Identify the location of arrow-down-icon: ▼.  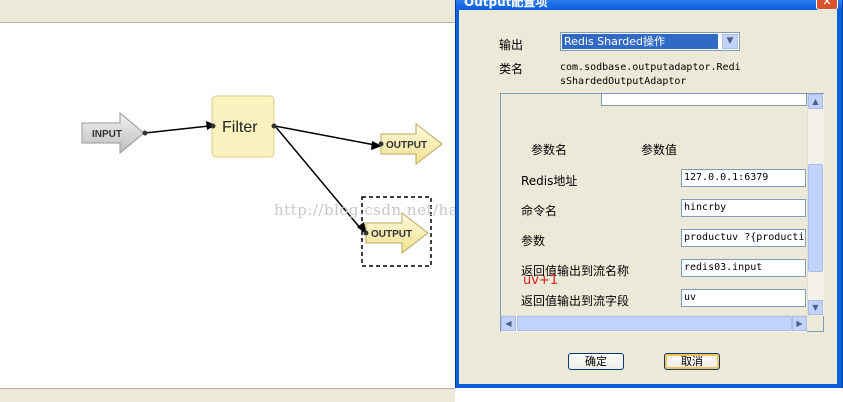
(815, 307).